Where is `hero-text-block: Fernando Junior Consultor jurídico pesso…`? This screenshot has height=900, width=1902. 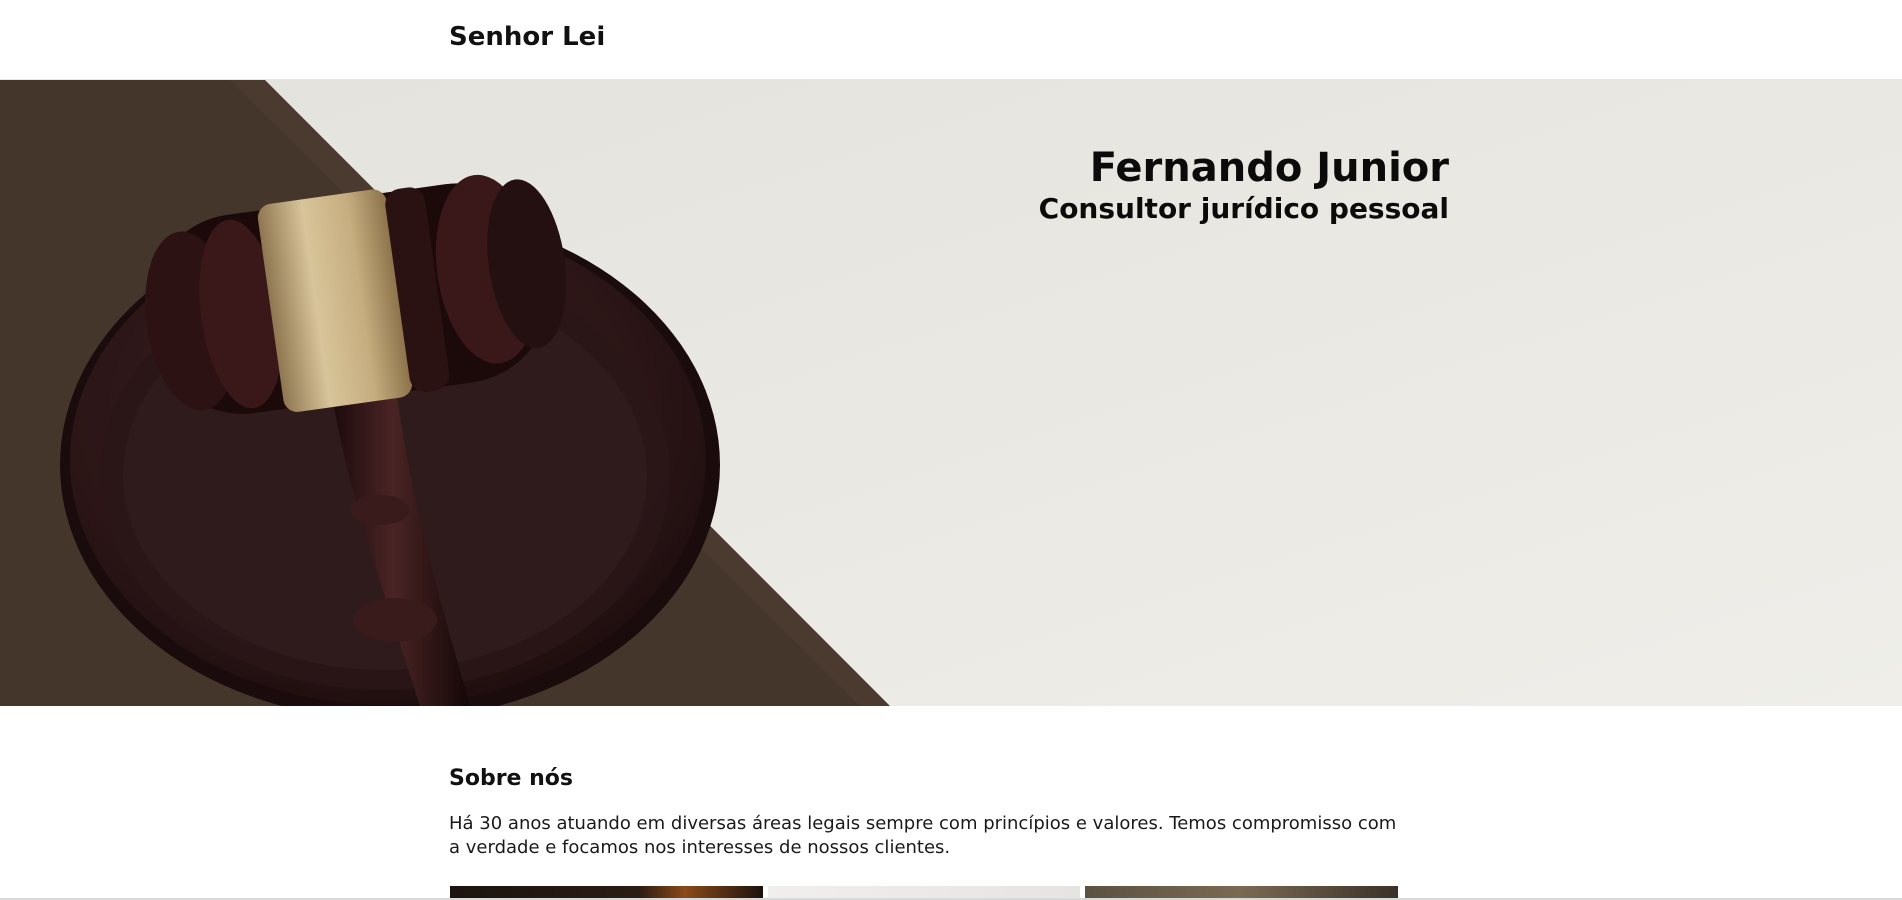 hero-text-block: Fernando Junior Consultor jurídico pesso… is located at coordinates (1244, 186).